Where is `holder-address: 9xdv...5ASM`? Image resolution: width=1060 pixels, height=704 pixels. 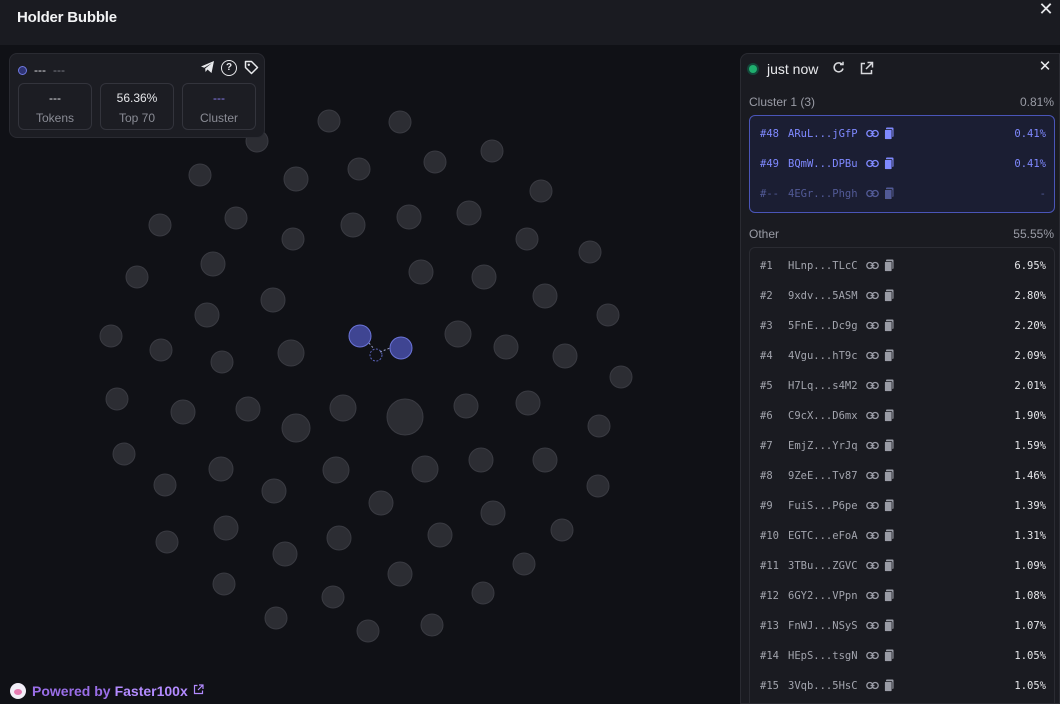 holder-address: 9xdv...5ASM is located at coordinates (823, 296).